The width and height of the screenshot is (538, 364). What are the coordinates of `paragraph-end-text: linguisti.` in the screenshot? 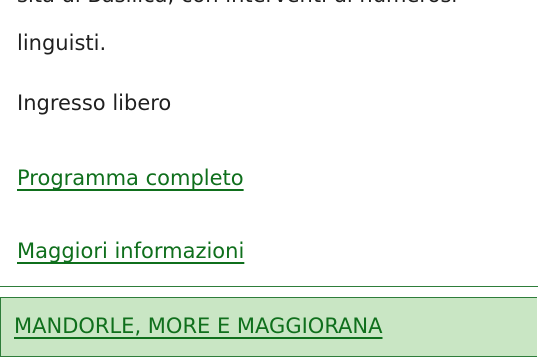 It's located at (62, 43).